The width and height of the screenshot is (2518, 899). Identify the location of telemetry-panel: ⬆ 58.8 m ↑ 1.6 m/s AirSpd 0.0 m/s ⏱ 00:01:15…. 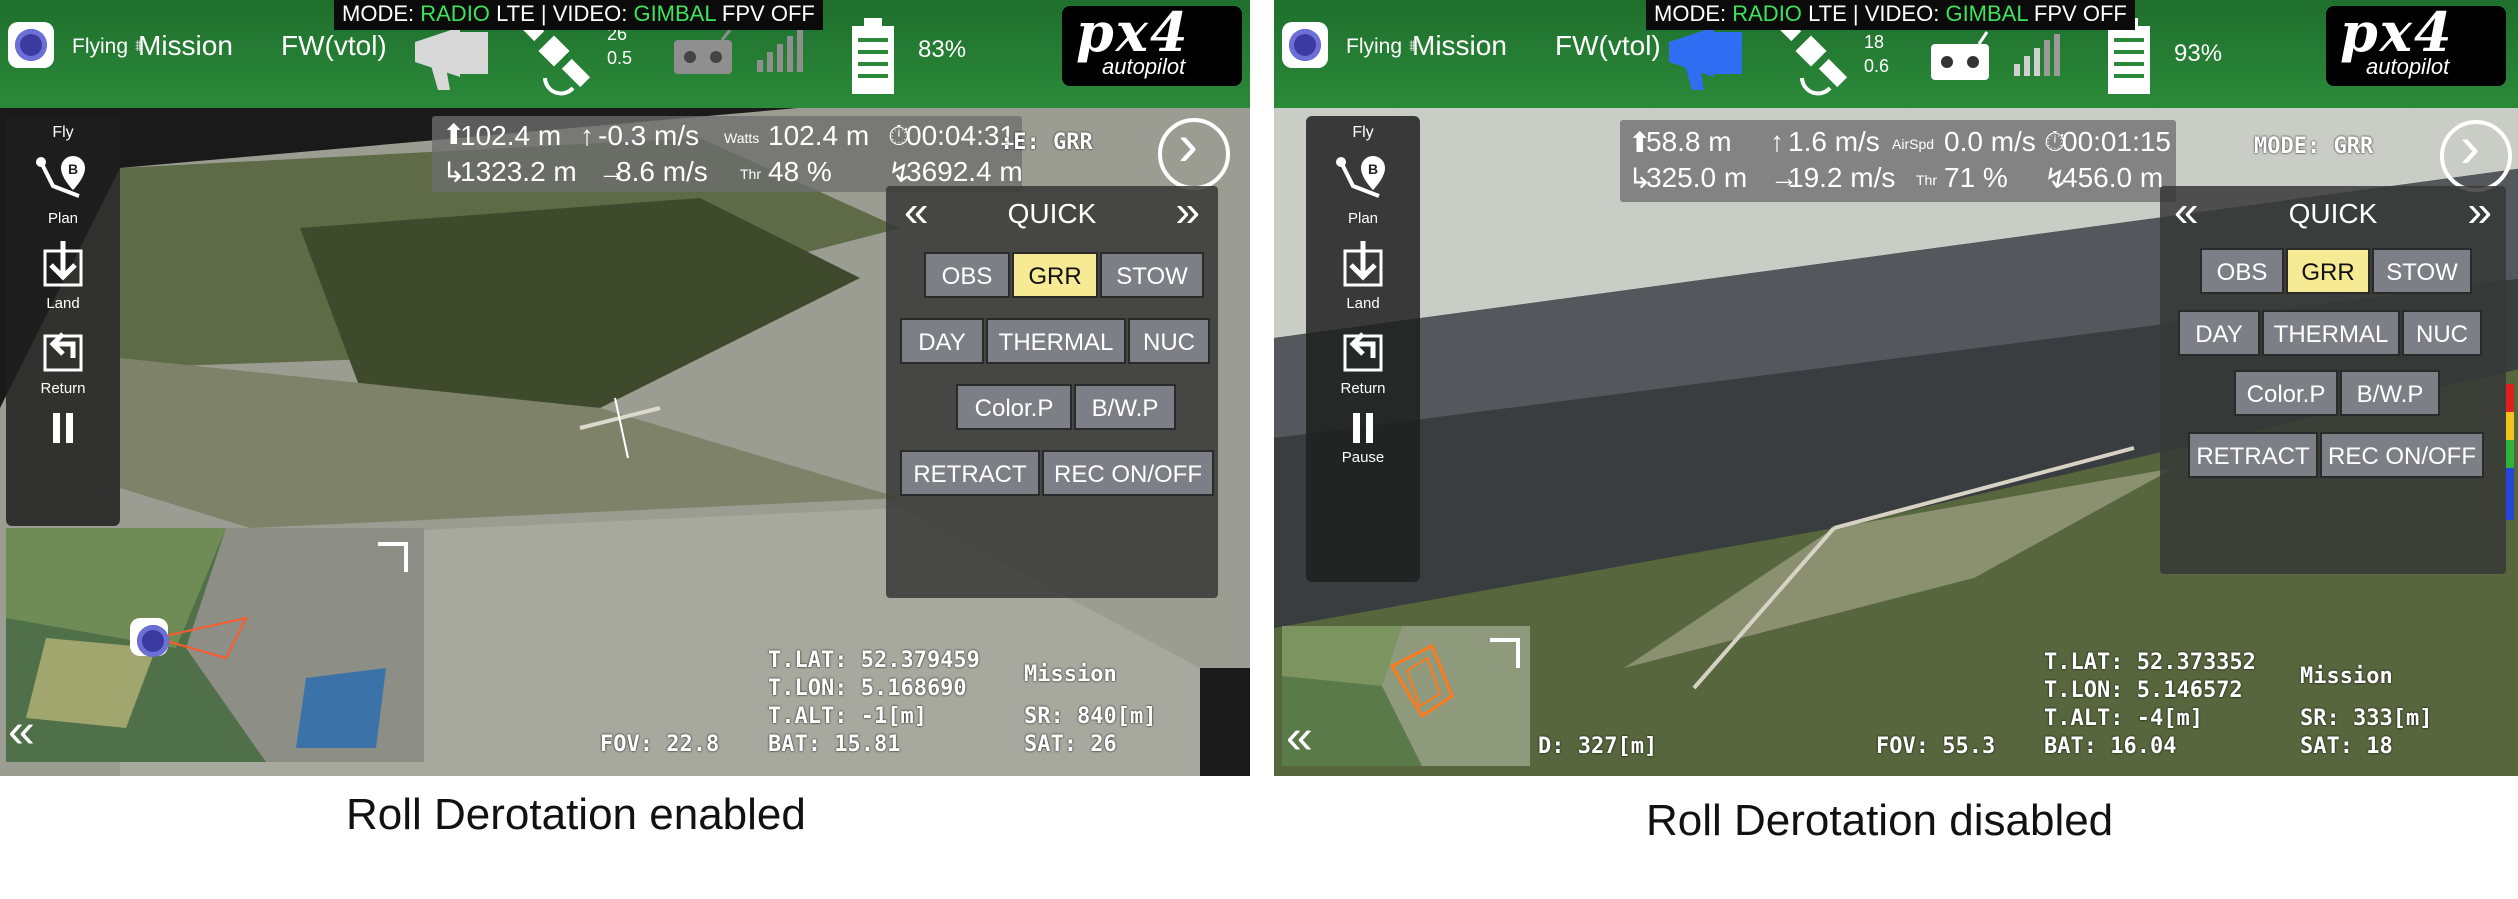
(1898, 161).